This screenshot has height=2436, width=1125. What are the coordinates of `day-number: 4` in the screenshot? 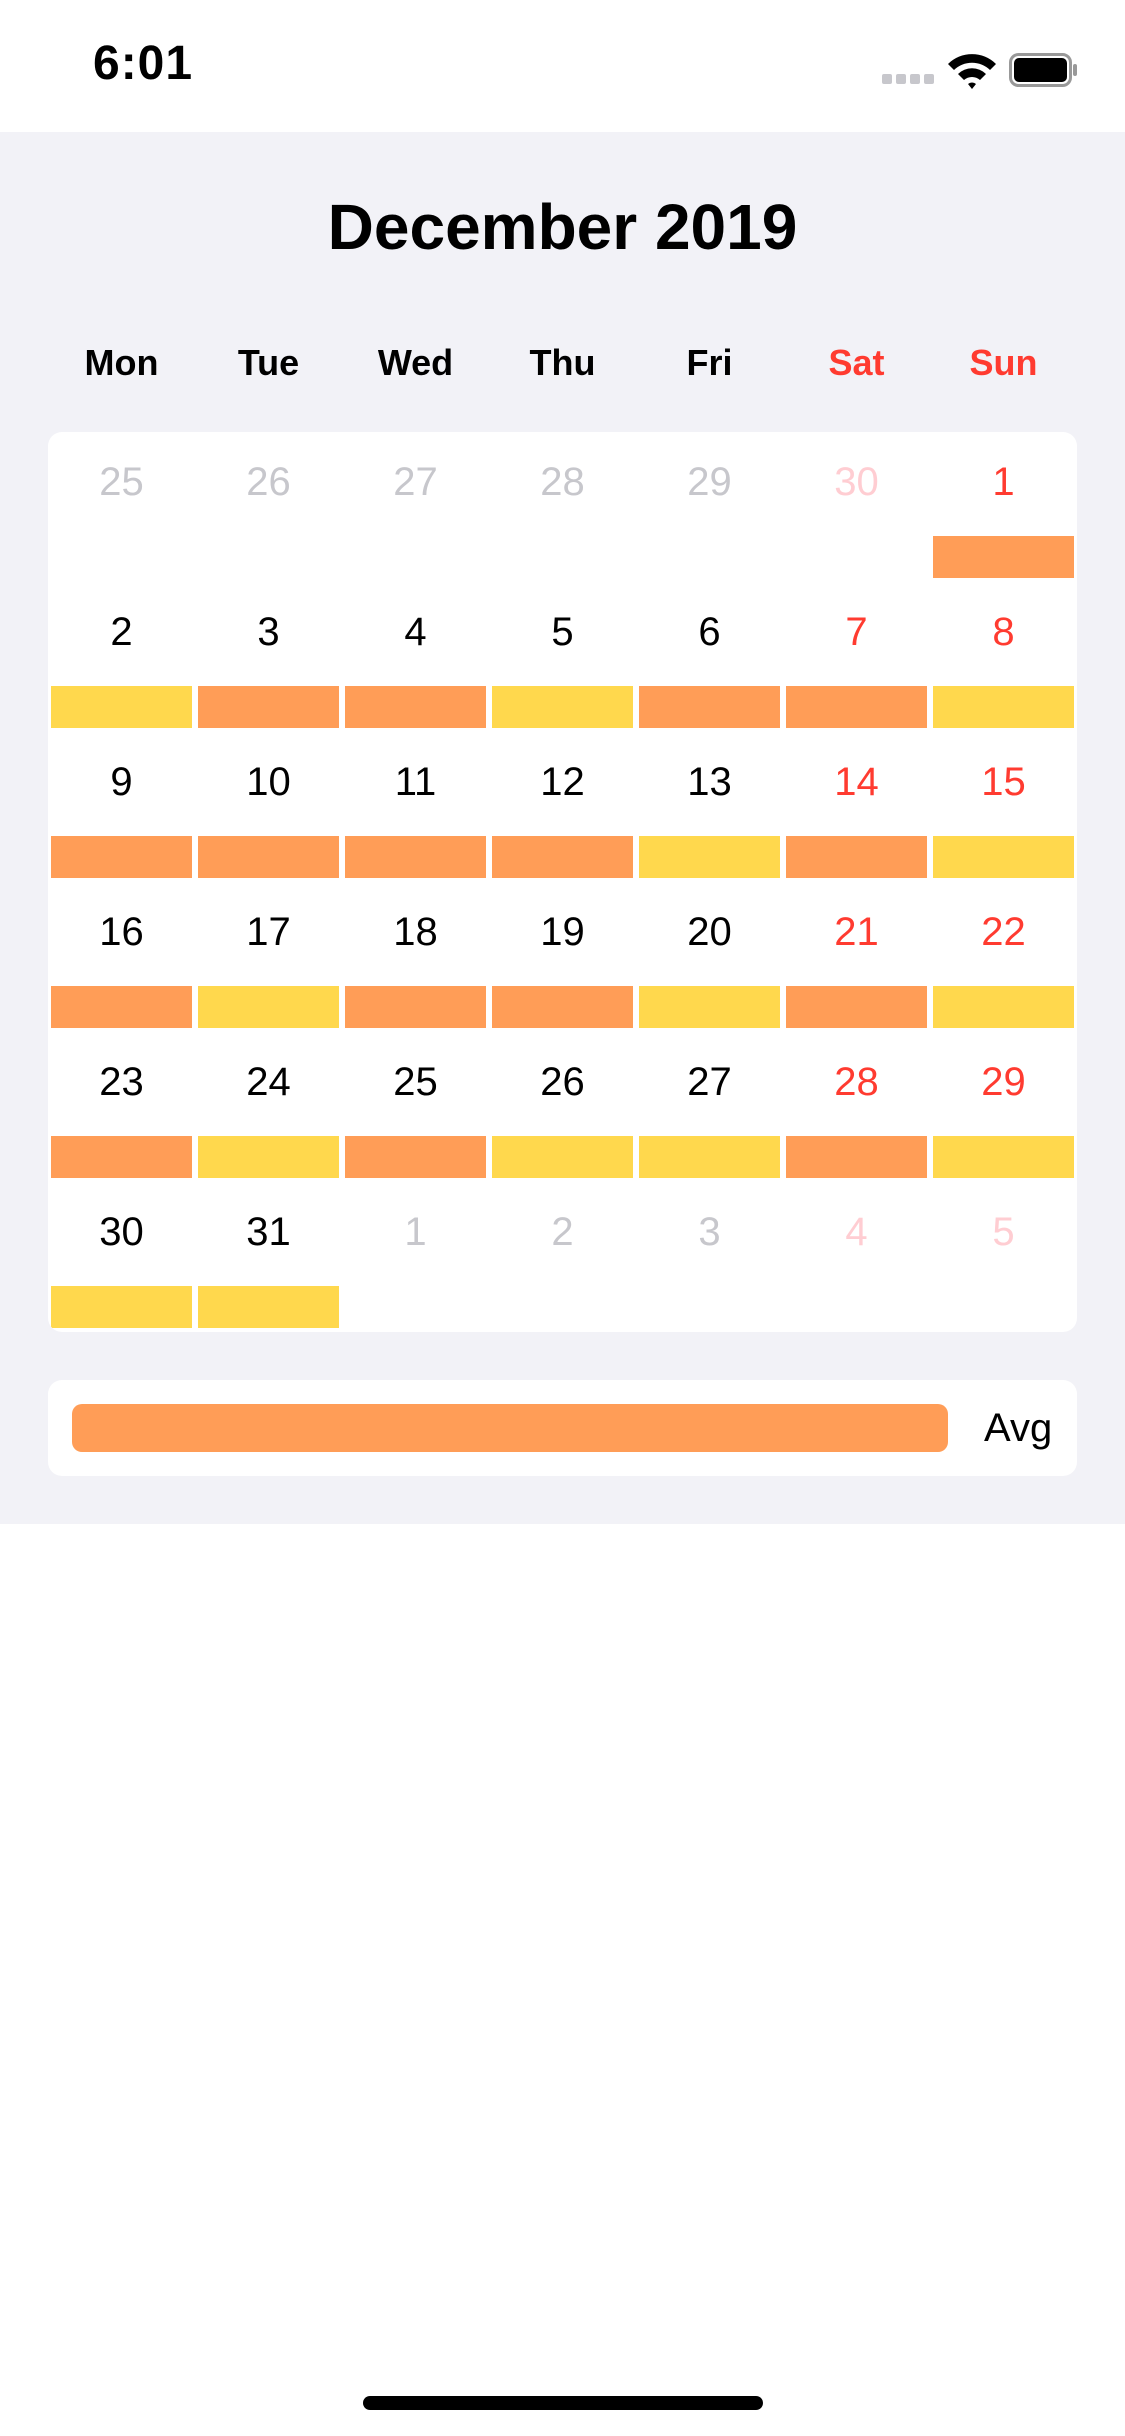 It's located at (415, 632).